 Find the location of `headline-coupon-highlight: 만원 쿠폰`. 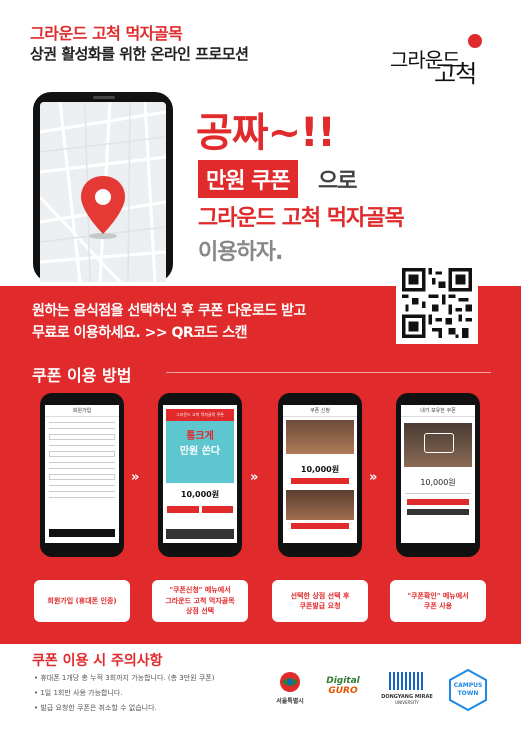

headline-coupon-highlight: 만원 쿠폰 is located at coordinates (248, 179).